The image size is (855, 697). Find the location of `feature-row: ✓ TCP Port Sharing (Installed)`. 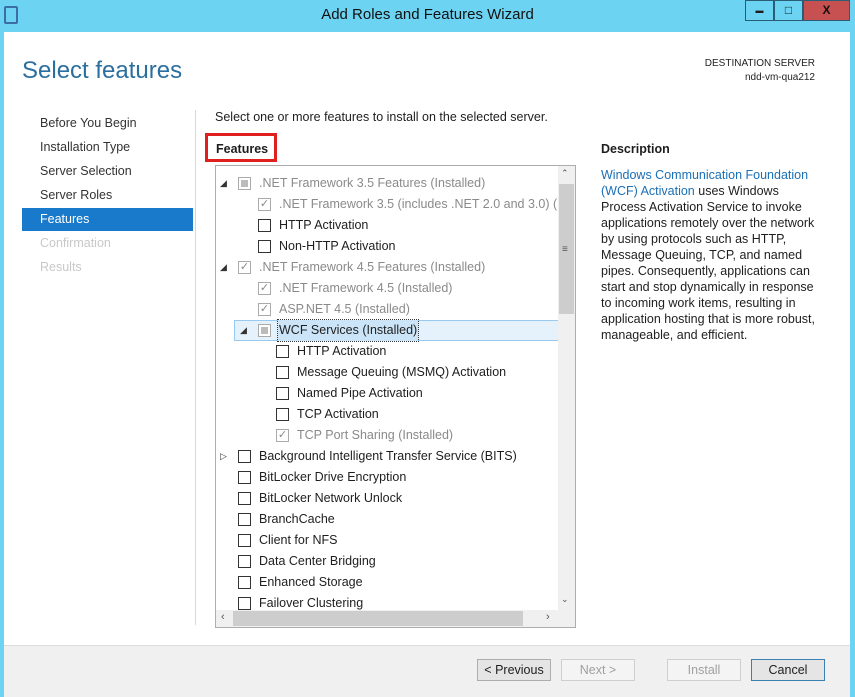

feature-row: ✓ TCP Port Sharing (Installed) is located at coordinates (387, 435).